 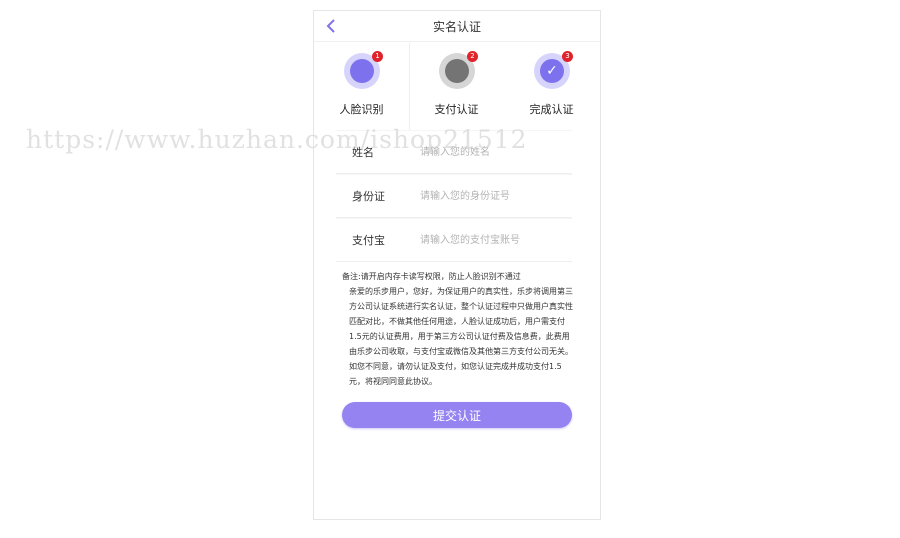 What do you see at coordinates (552, 71) in the screenshot?
I see `checkmark-icon: ✓` at bounding box center [552, 71].